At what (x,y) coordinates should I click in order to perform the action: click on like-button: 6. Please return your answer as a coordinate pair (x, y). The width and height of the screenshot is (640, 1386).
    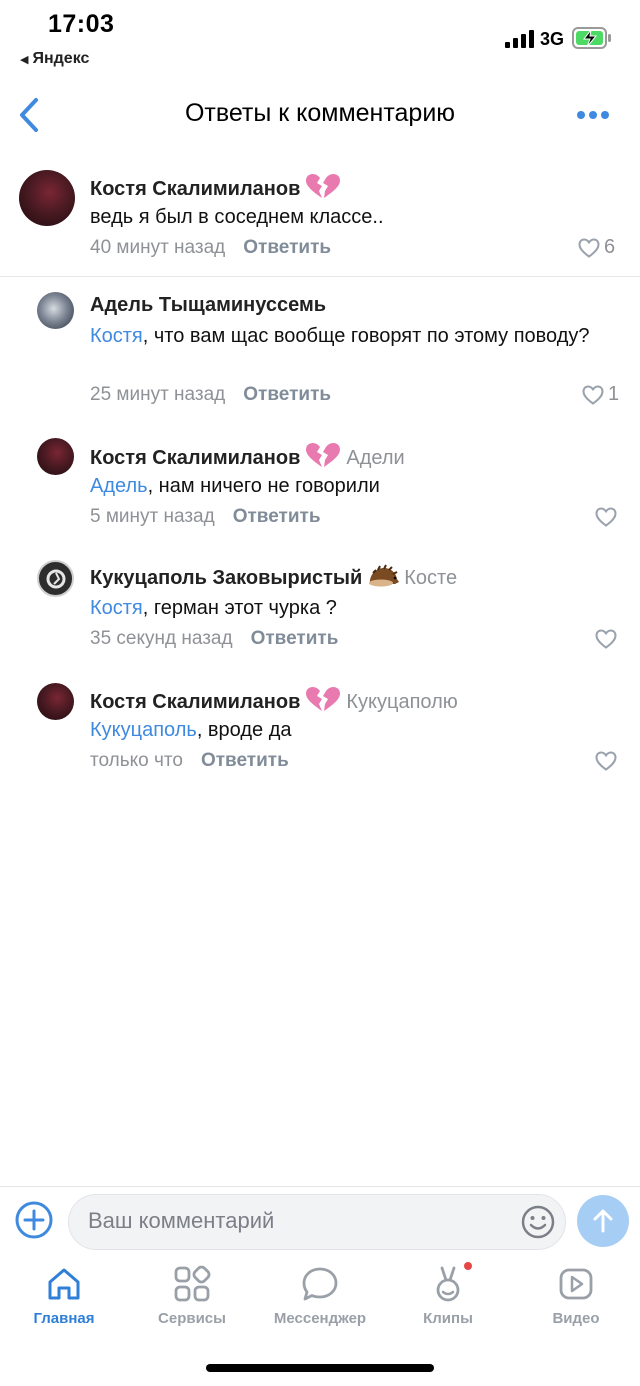
    Looking at the image, I should click on (596, 247).